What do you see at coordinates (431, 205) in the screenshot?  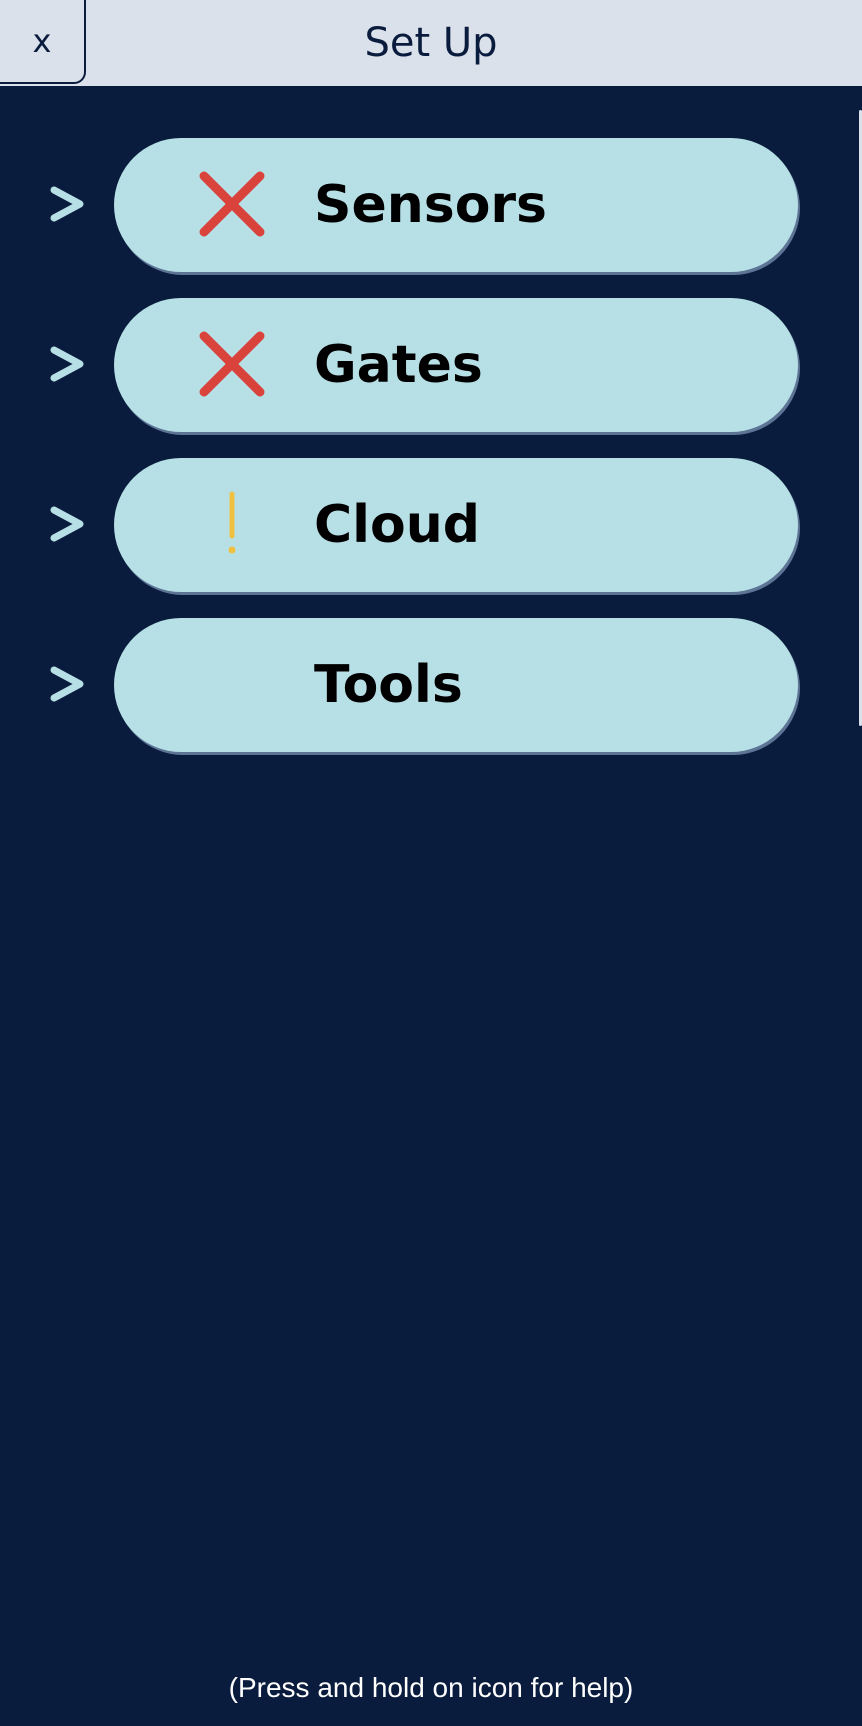 I see `sensors-label: Sensors` at bounding box center [431, 205].